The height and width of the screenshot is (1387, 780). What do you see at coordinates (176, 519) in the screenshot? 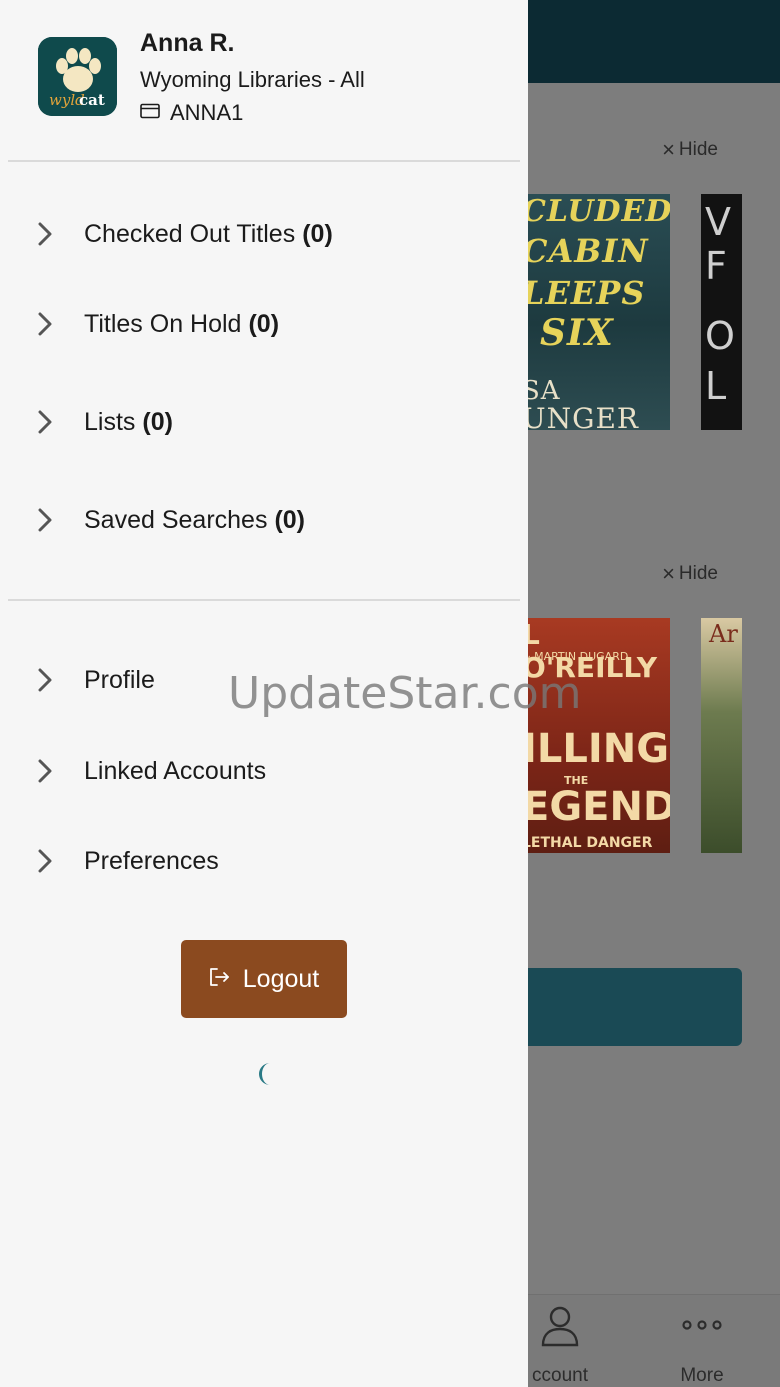
I see `menu-item-label: Saved Searches` at bounding box center [176, 519].